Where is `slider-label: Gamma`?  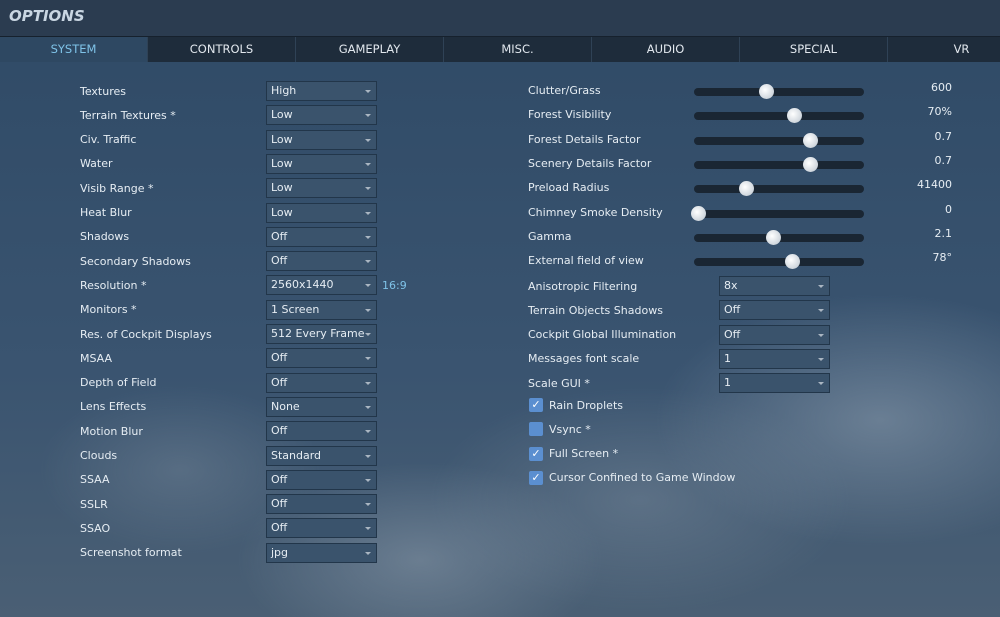 slider-label: Gamma is located at coordinates (550, 236).